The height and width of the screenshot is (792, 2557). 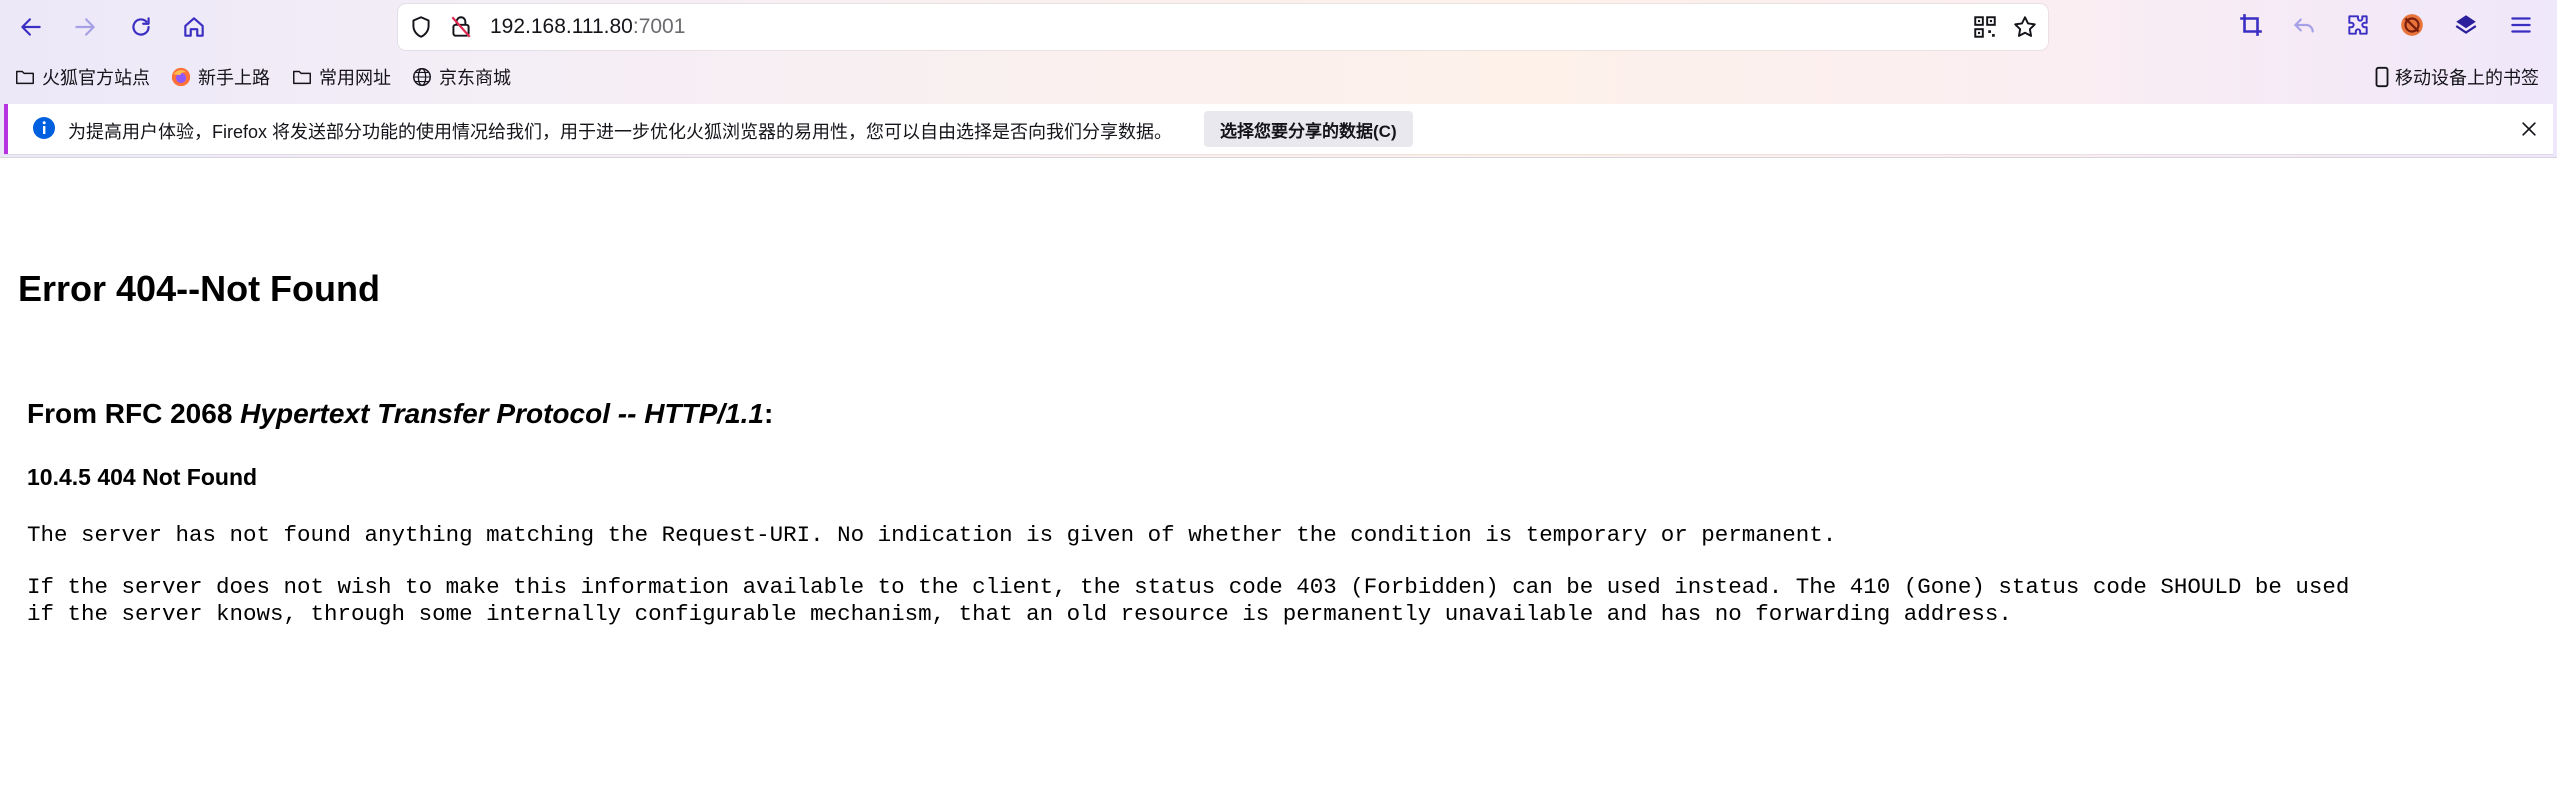 What do you see at coordinates (134, 413) in the screenshot?
I see `rfc-prefix: From RFC 2068` at bounding box center [134, 413].